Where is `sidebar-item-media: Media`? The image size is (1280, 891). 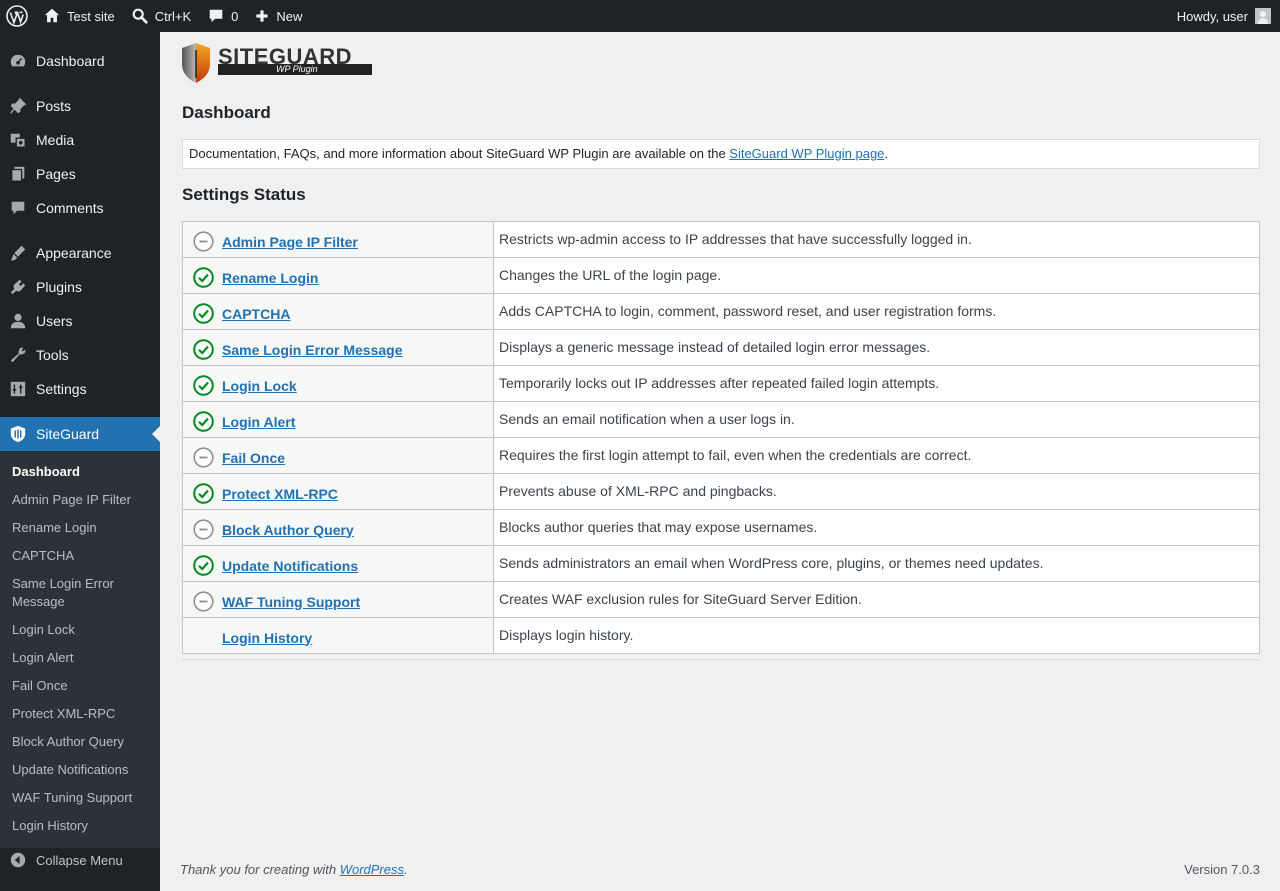 sidebar-item-media: Media is located at coordinates (80, 140).